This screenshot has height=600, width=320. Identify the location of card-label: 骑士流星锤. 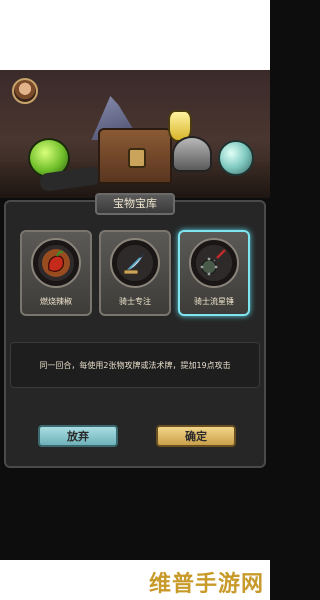
(214, 301).